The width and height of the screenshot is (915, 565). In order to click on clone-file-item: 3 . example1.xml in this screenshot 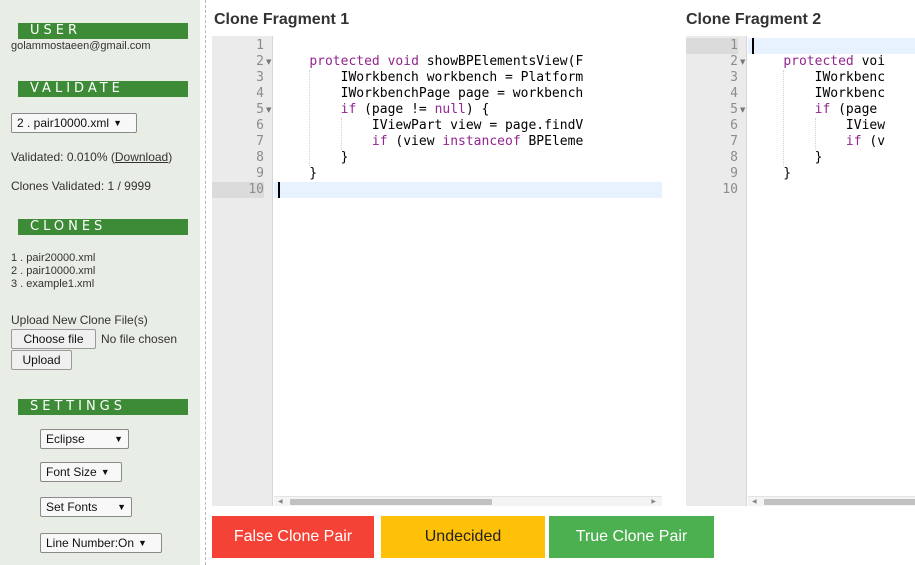, I will do `click(53, 284)`.